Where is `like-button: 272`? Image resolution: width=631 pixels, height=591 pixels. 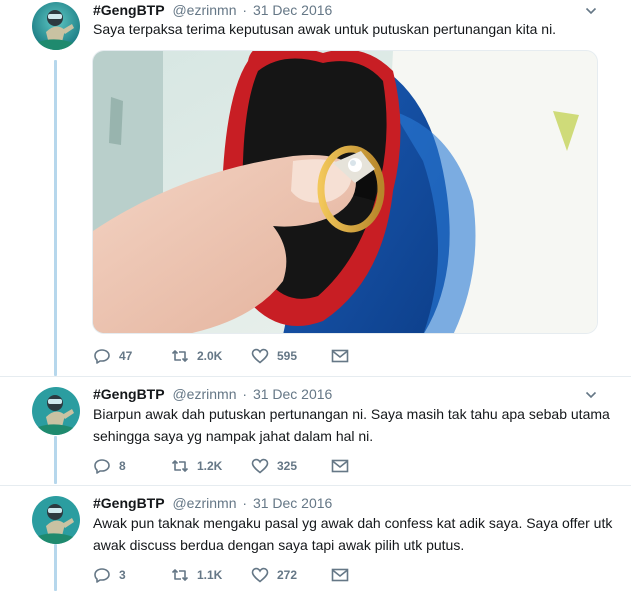
like-button: 272 is located at coordinates (274, 575).